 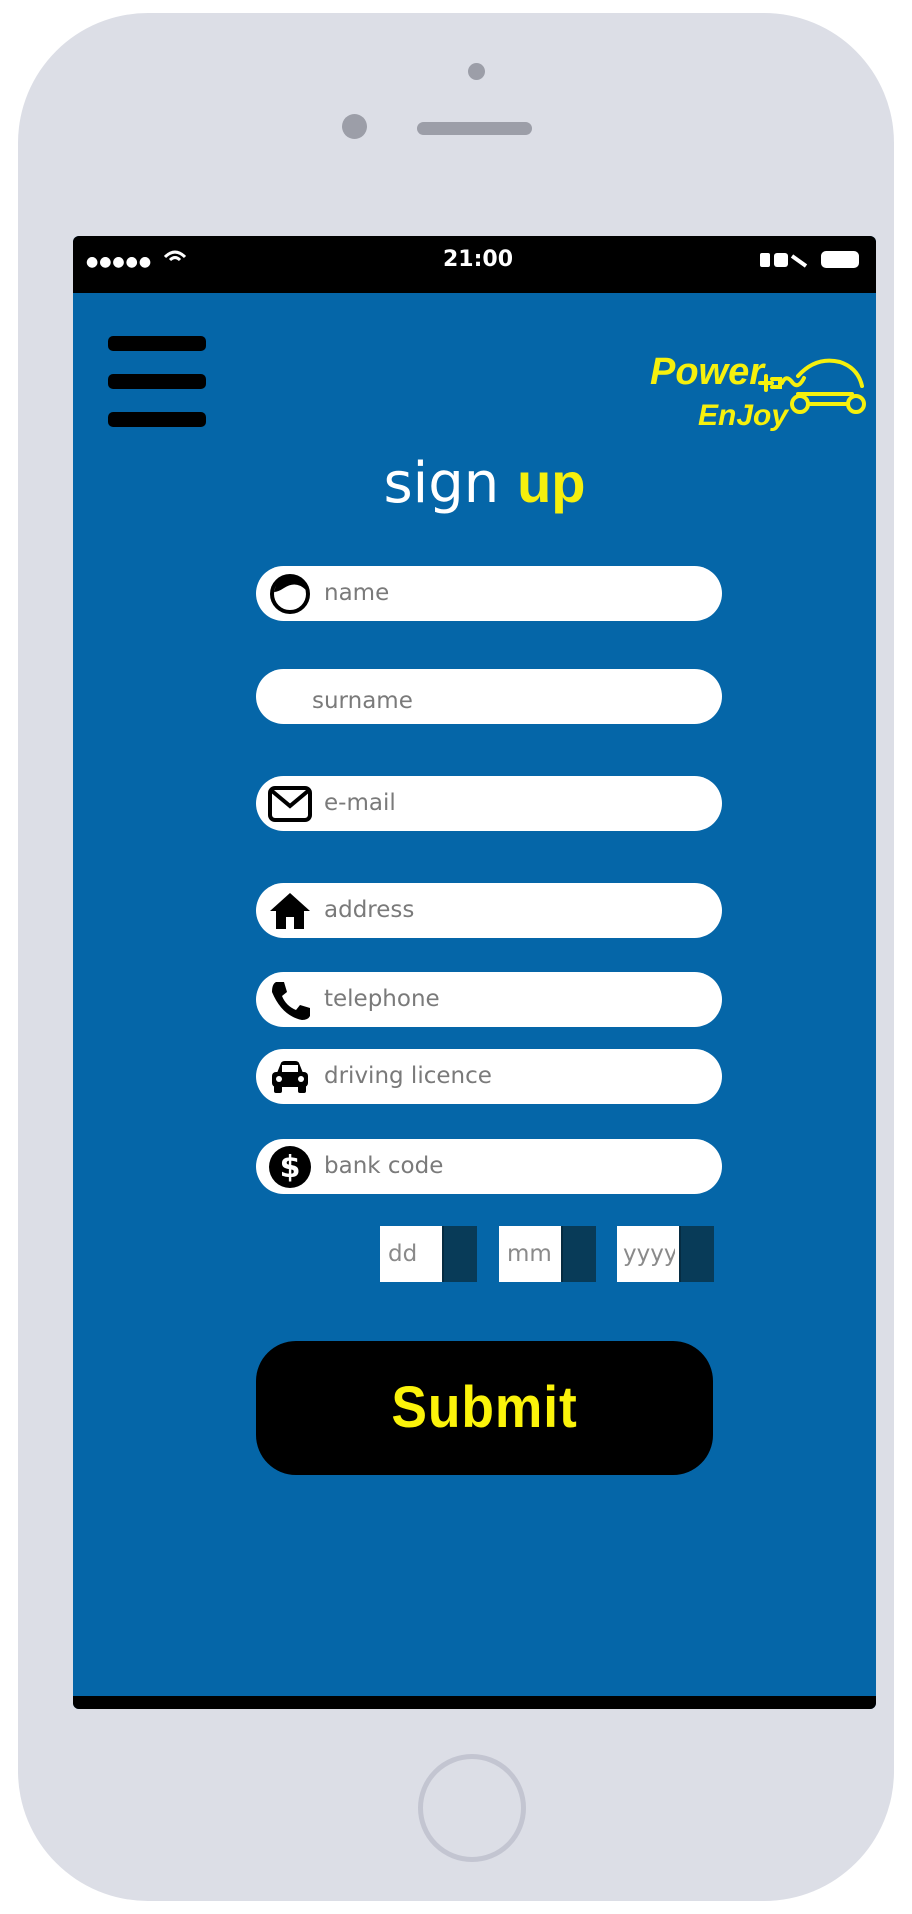 What do you see at coordinates (502, 701) in the screenshot?
I see `surname-input` at bounding box center [502, 701].